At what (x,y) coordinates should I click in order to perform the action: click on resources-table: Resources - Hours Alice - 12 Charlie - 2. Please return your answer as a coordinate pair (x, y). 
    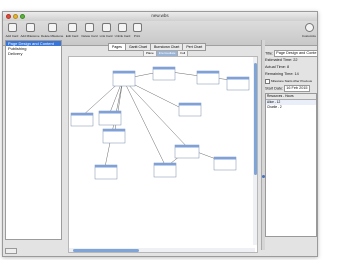
    Looking at the image, I should click on (291, 165).